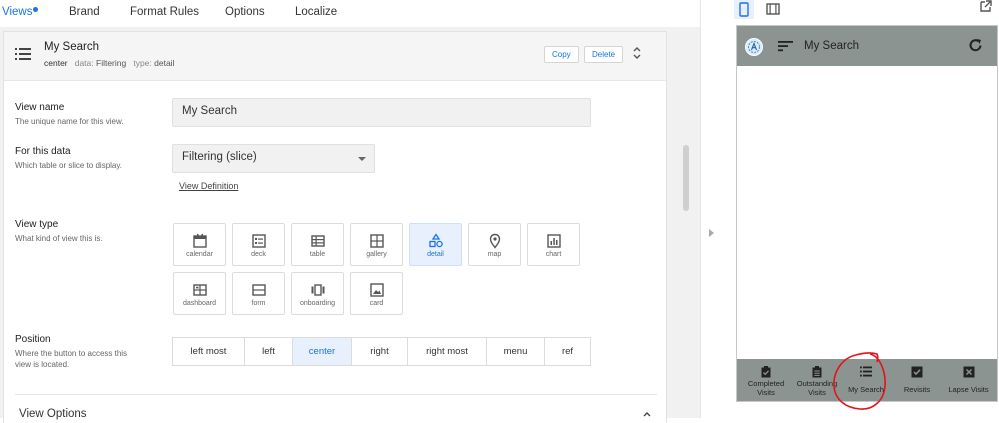 The height and width of the screenshot is (423, 999). I want to click on deck-icon, so click(259, 241).